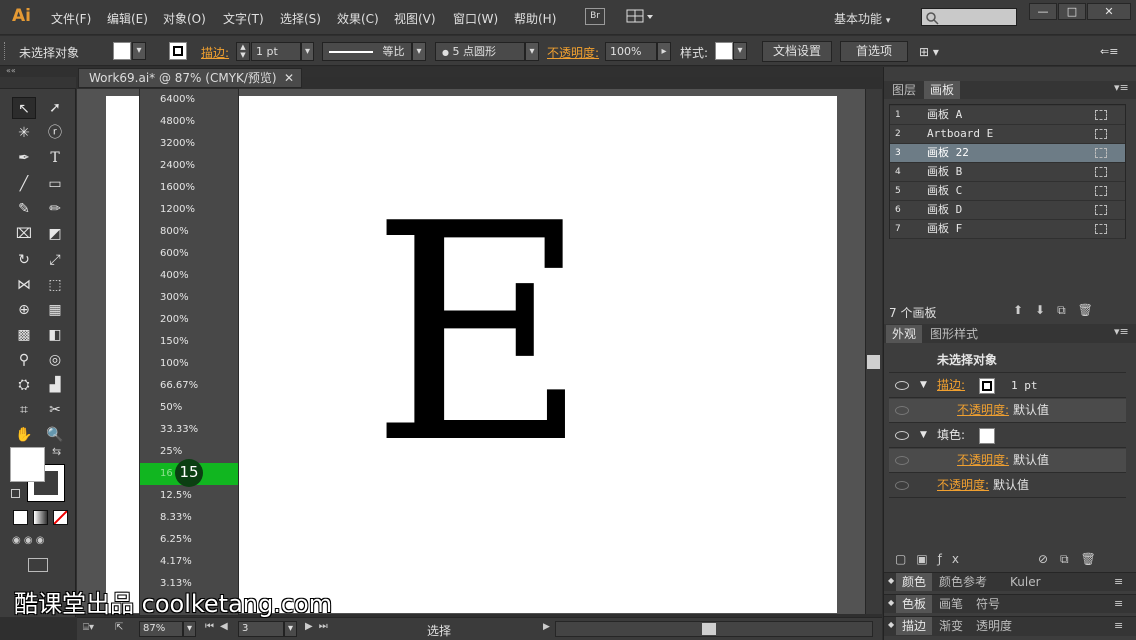 The width and height of the screenshot is (1136, 640). What do you see at coordinates (419, 51) in the screenshot?
I see `stroke-profile-dropdown: ▾` at bounding box center [419, 51].